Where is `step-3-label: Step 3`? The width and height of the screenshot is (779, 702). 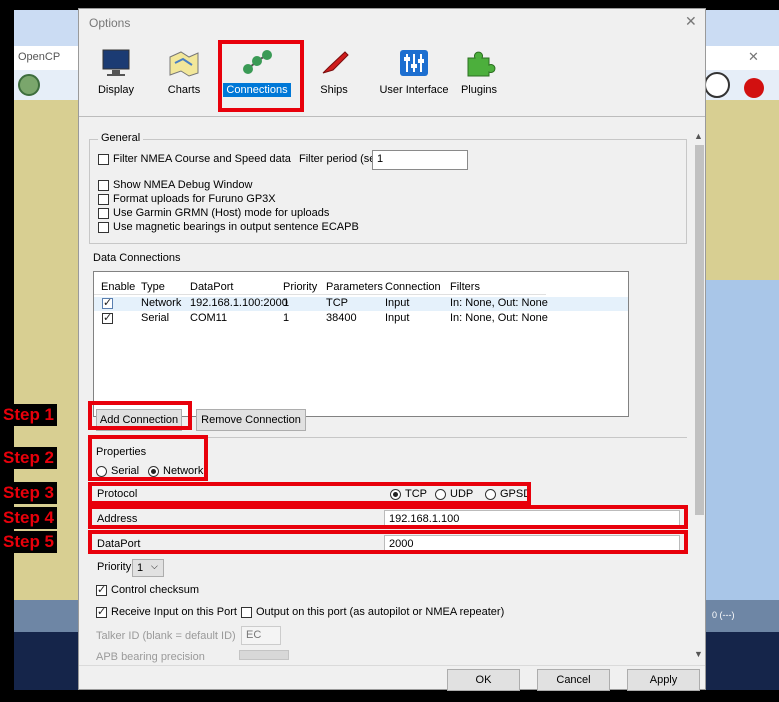 step-3-label: Step 3 is located at coordinates (29, 493).